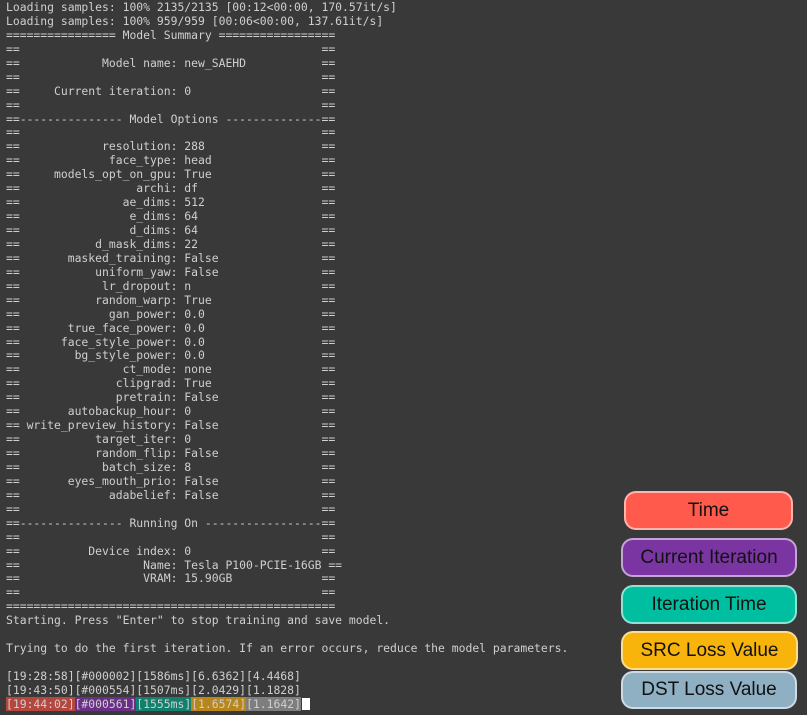  I want to click on terminal-line: == gan_power: 0.0 ==, so click(171, 313).